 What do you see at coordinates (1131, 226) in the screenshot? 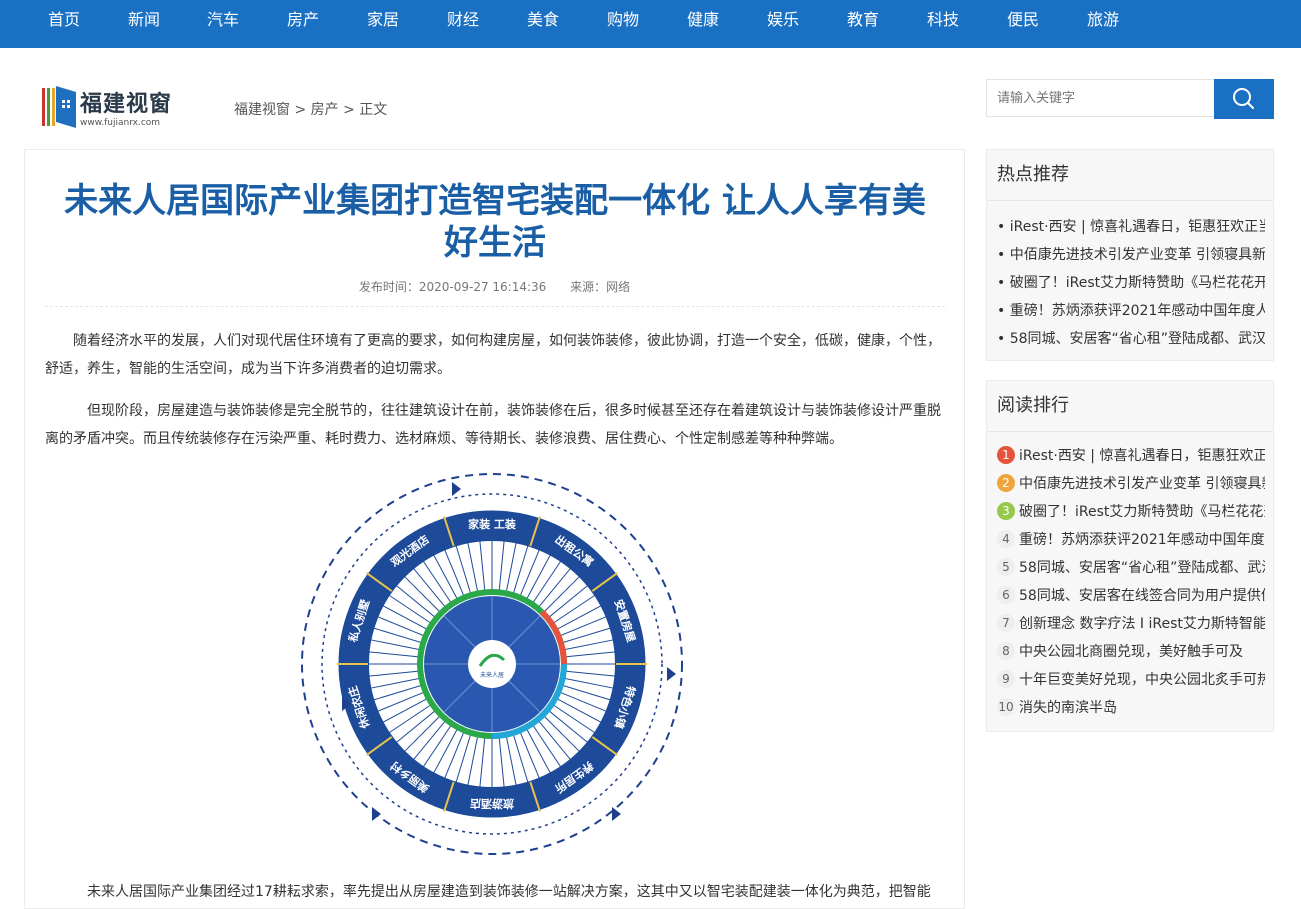
I see `hot-item: • iRest·西安 | 惊喜礼遇春日，钜惠狂欢正当时` at bounding box center [1131, 226].